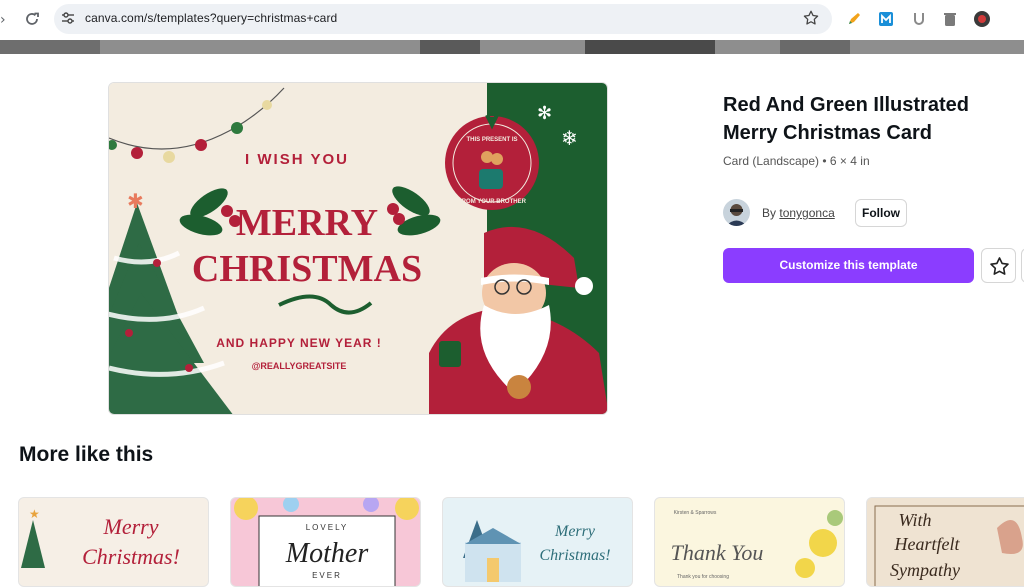 Image resolution: width=1024 pixels, height=587 pixels. I want to click on thumb-3-line2: Christmas!, so click(574, 555).